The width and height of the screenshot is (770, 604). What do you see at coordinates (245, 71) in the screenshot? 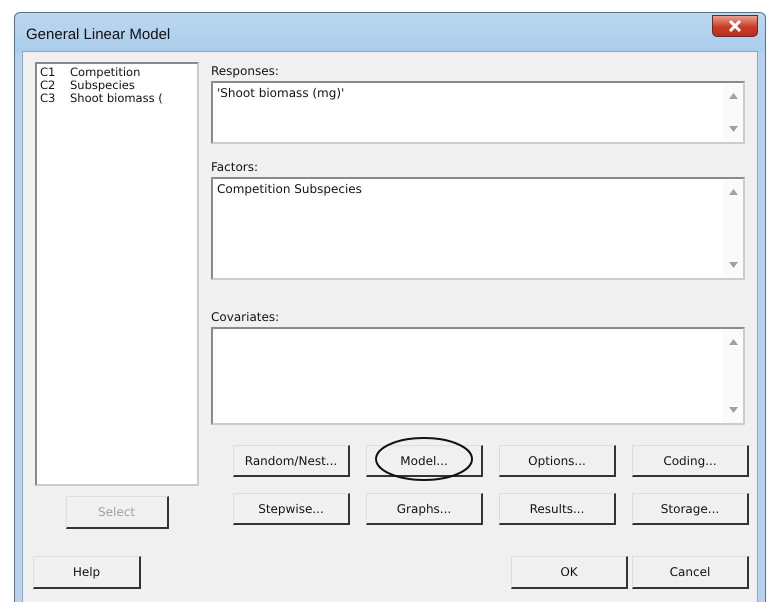
I see `field-label: Responses:` at bounding box center [245, 71].